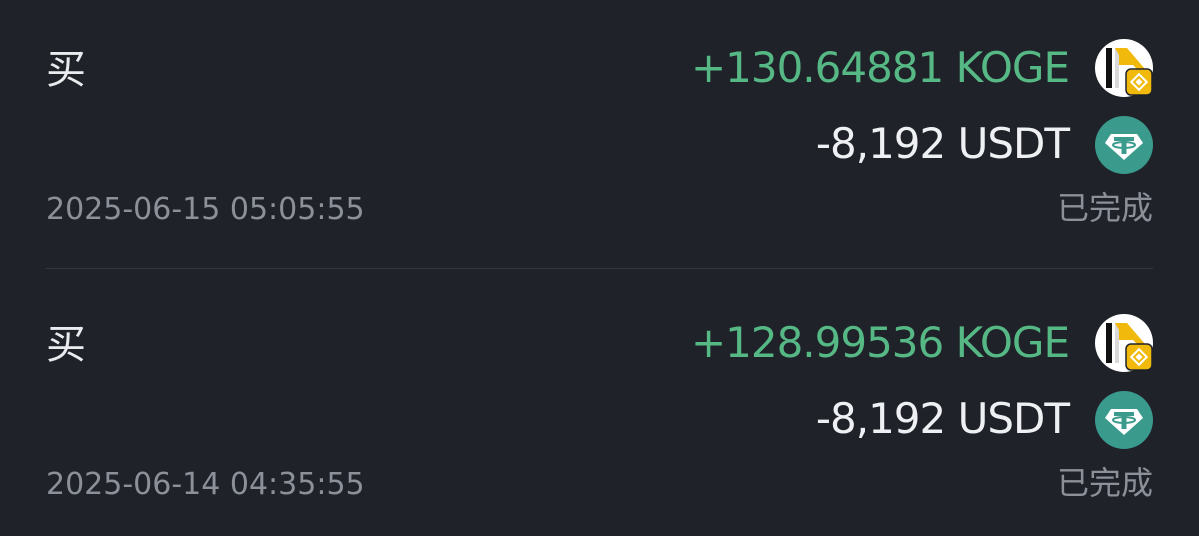 Image resolution: width=1199 pixels, height=536 pixels. Describe the element at coordinates (880, 342) in the screenshot. I see `received-amount: +128.99536 KOGE` at that location.